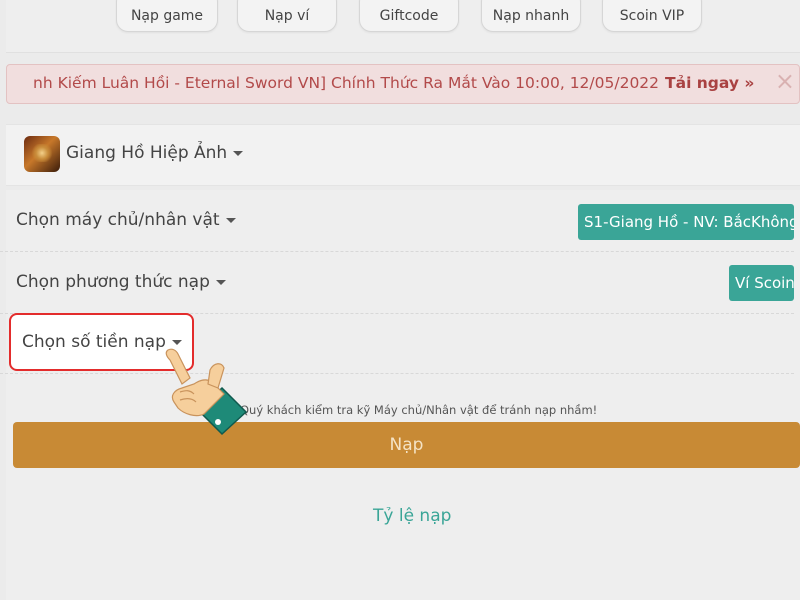 The height and width of the screenshot is (600, 800). I want to click on game-selector: Giang Hồ Hiệp Ảnh, so click(403, 155).